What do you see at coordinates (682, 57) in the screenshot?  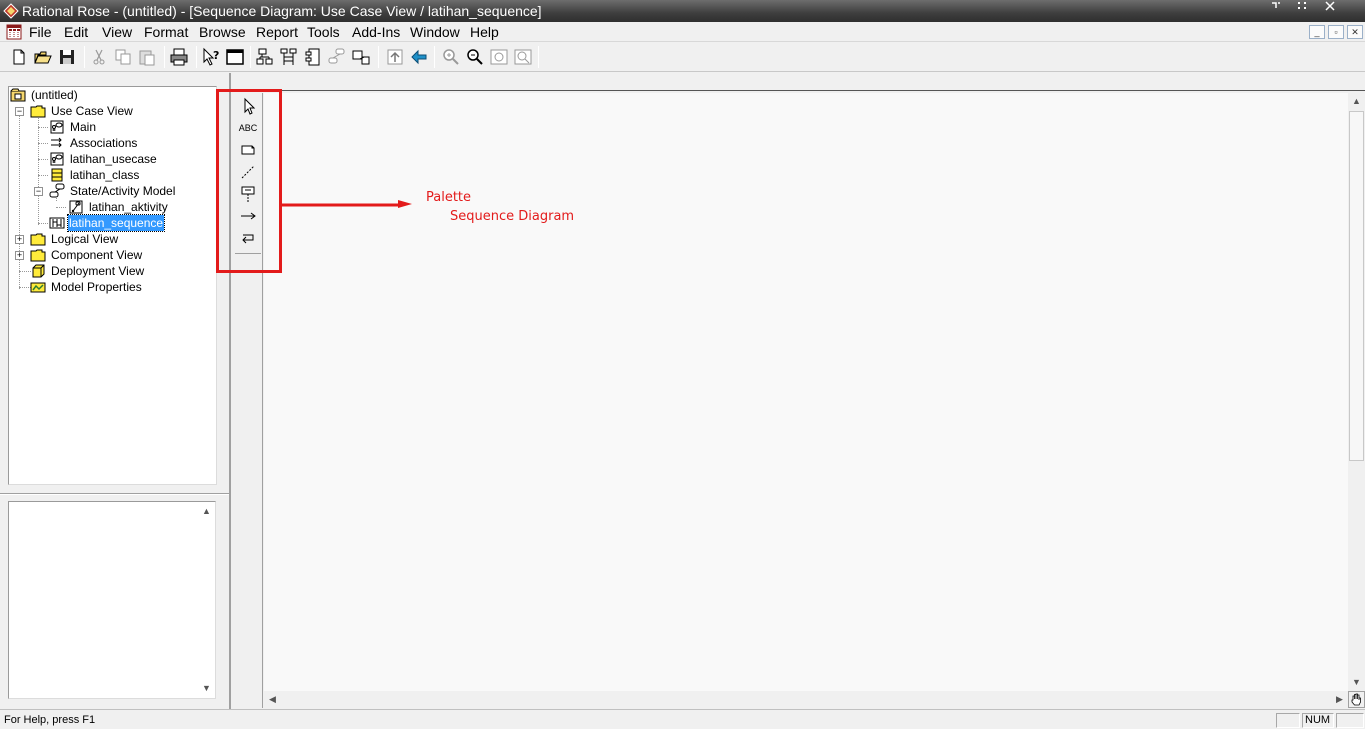 I see `standard-toolbar: ?` at bounding box center [682, 57].